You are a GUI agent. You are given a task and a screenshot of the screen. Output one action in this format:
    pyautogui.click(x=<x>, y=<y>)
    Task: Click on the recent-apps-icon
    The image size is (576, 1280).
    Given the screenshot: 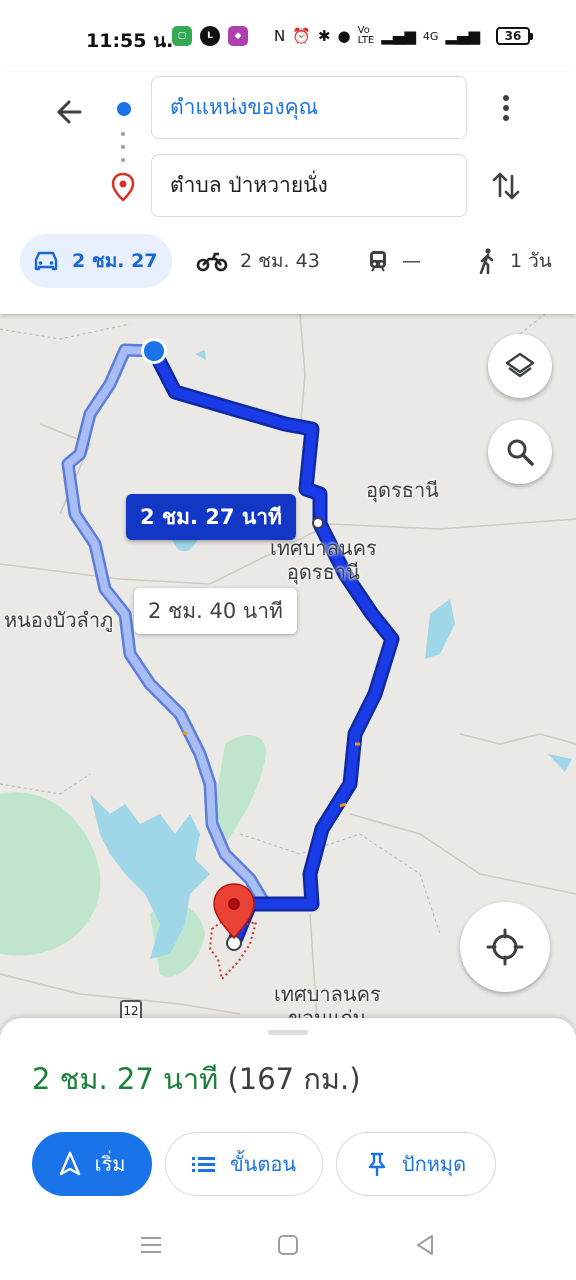 What is the action you would take?
    pyautogui.click(x=151, y=1245)
    